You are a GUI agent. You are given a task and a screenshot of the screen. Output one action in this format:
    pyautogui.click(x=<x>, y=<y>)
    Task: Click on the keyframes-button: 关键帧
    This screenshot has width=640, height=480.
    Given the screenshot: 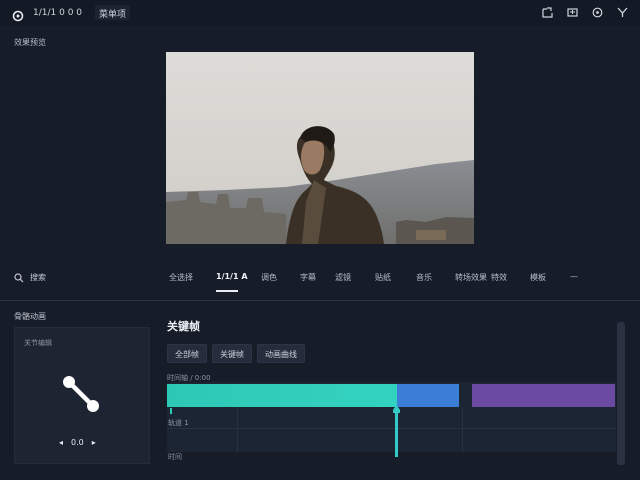 What is the action you would take?
    pyautogui.click(x=232, y=353)
    